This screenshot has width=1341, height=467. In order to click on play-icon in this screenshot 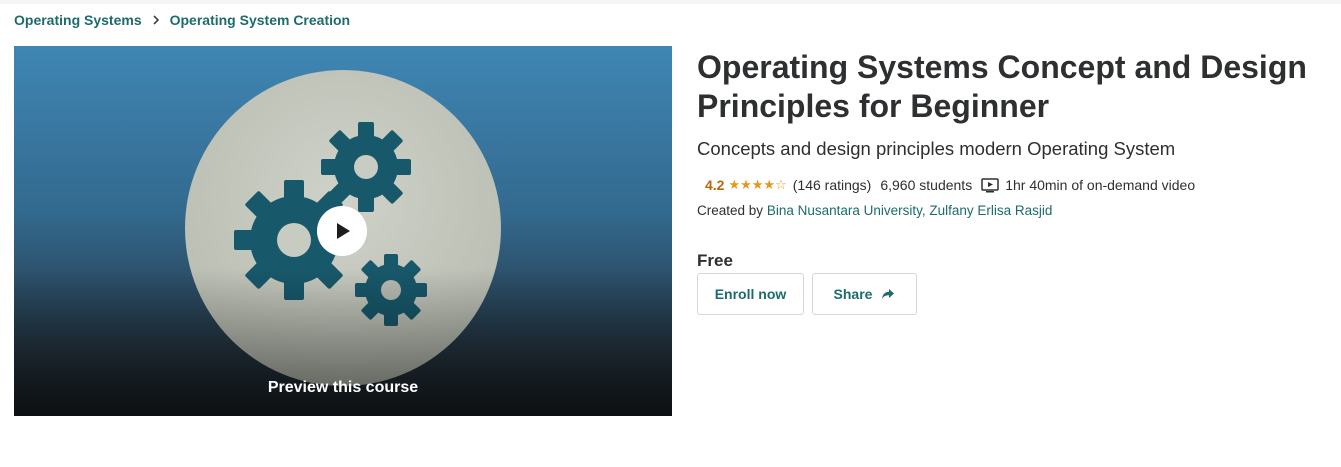, I will do `click(343, 231)`.